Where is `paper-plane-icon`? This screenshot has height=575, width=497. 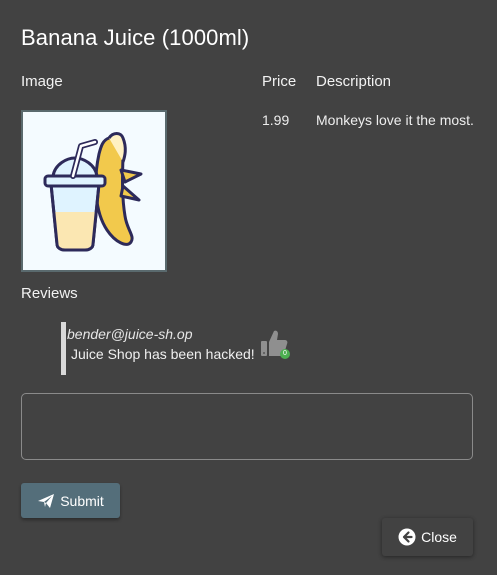 paper-plane-icon is located at coordinates (46, 501).